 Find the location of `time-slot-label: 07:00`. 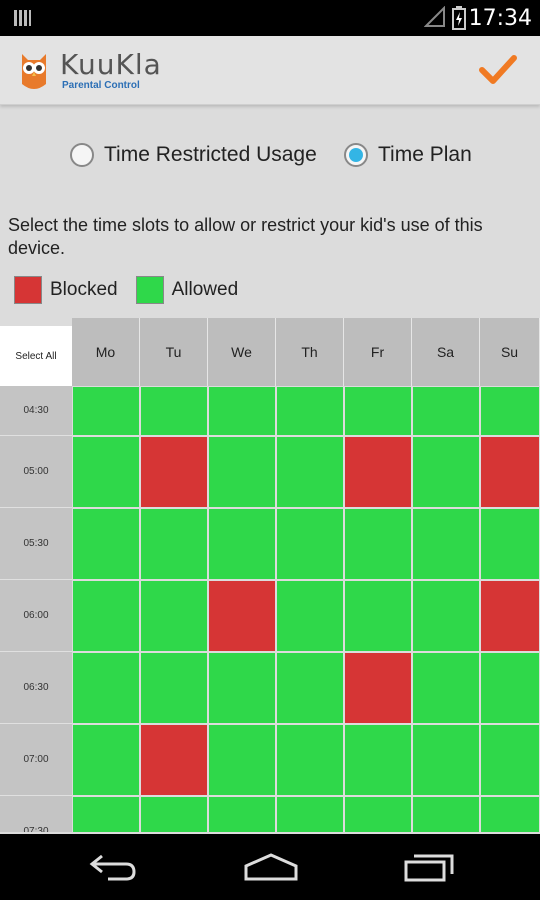

time-slot-label: 07:00 is located at coordinates (36, 760).